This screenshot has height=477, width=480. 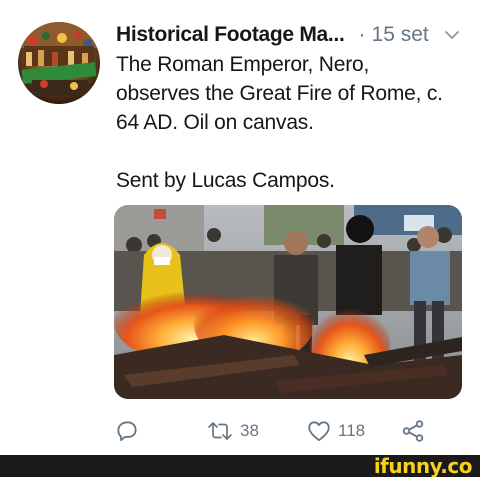 I want to click on like-count: 118, so click(x=352, y=430).